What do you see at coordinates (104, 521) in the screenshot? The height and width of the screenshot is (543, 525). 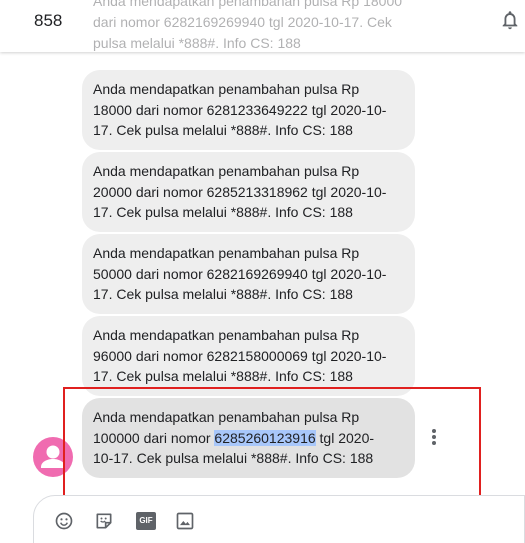 I see `sticker-icon` at bounding box center [104, 521].